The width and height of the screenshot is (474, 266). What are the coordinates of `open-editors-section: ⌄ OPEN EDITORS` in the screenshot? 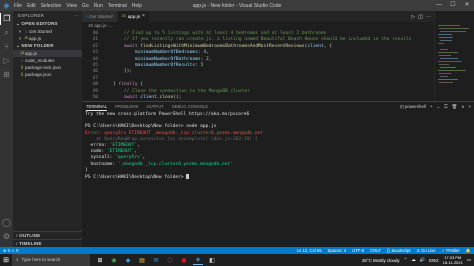 It's located at (47, 24).